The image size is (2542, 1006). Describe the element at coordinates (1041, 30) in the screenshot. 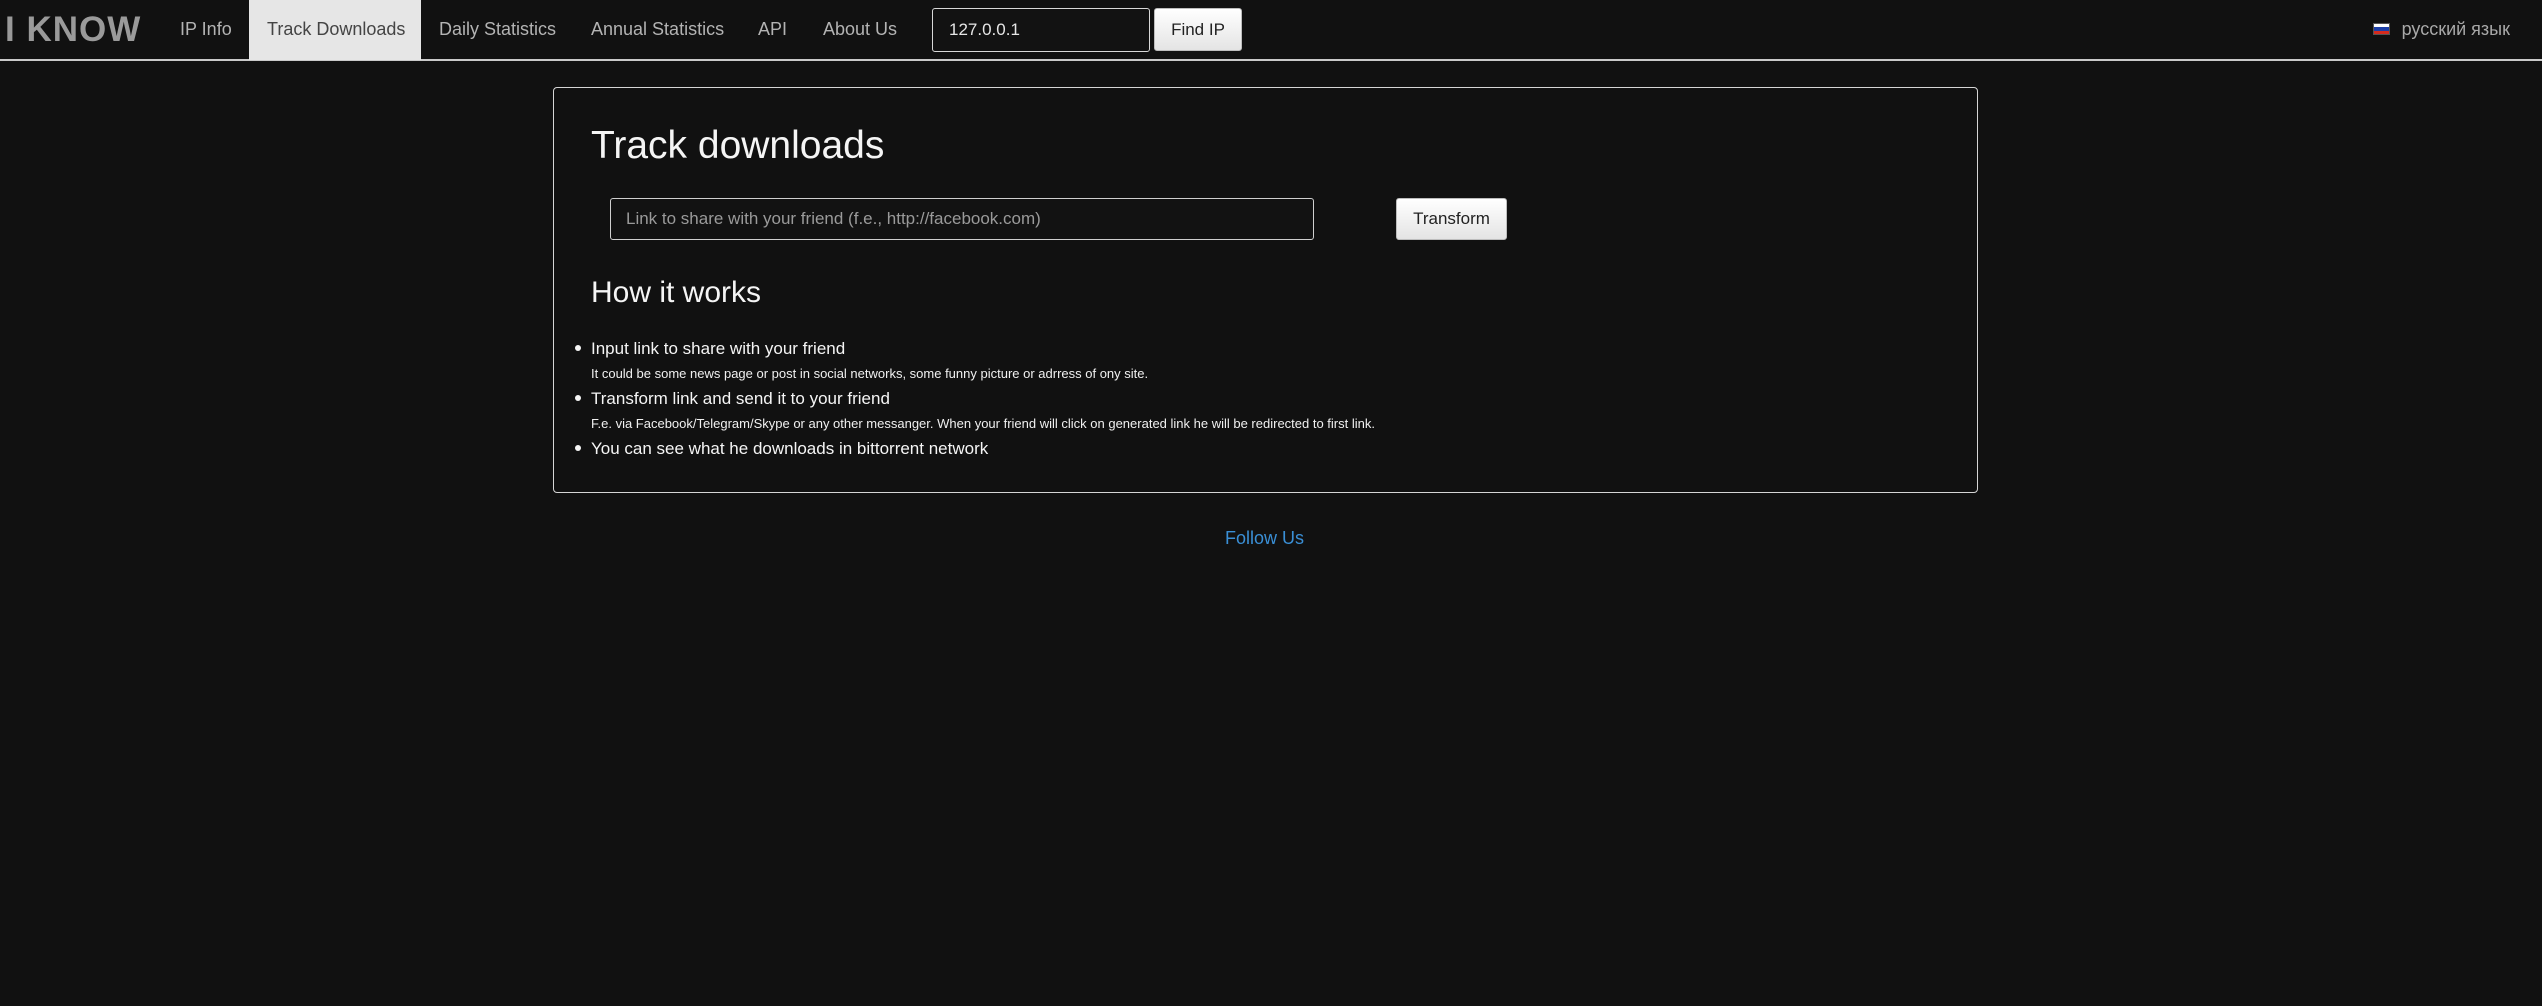

I see `ip-search-input` at that location.